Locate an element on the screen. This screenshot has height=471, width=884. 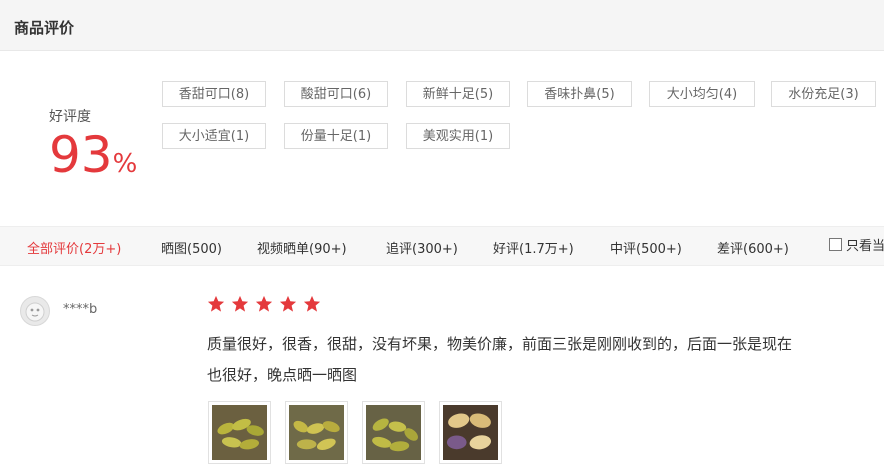
checkbox-icon is located at coordinates (835, 244).